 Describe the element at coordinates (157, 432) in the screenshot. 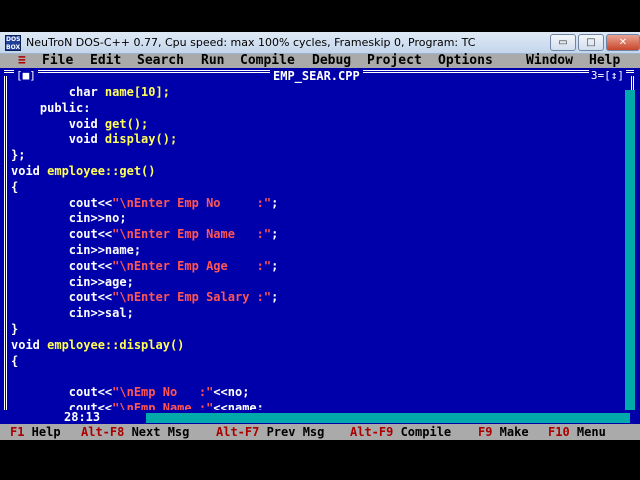

I see `hint-label: Next Msg` at that location.